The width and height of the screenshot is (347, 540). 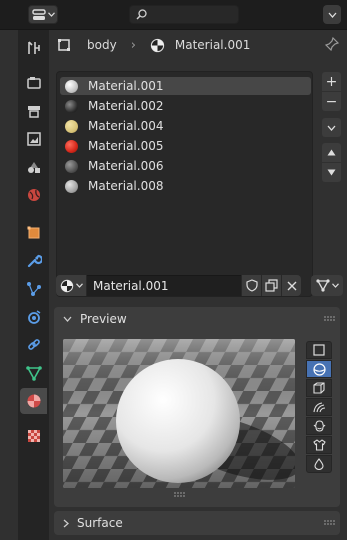 I want to click on object-icon, so click(x=33, y=232).